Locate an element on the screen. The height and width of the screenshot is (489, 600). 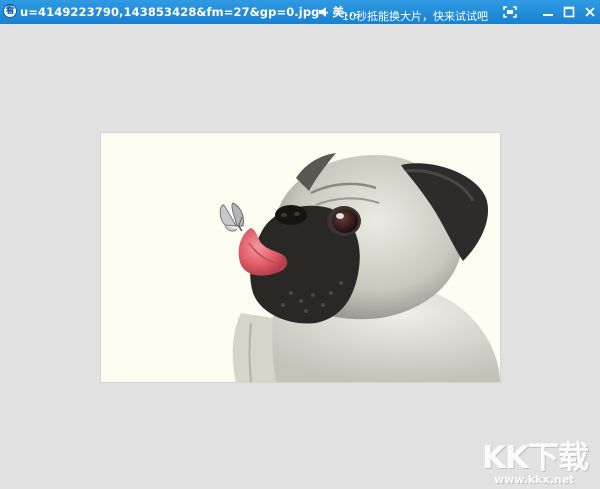
close-button is located at coordinates (590, 12).